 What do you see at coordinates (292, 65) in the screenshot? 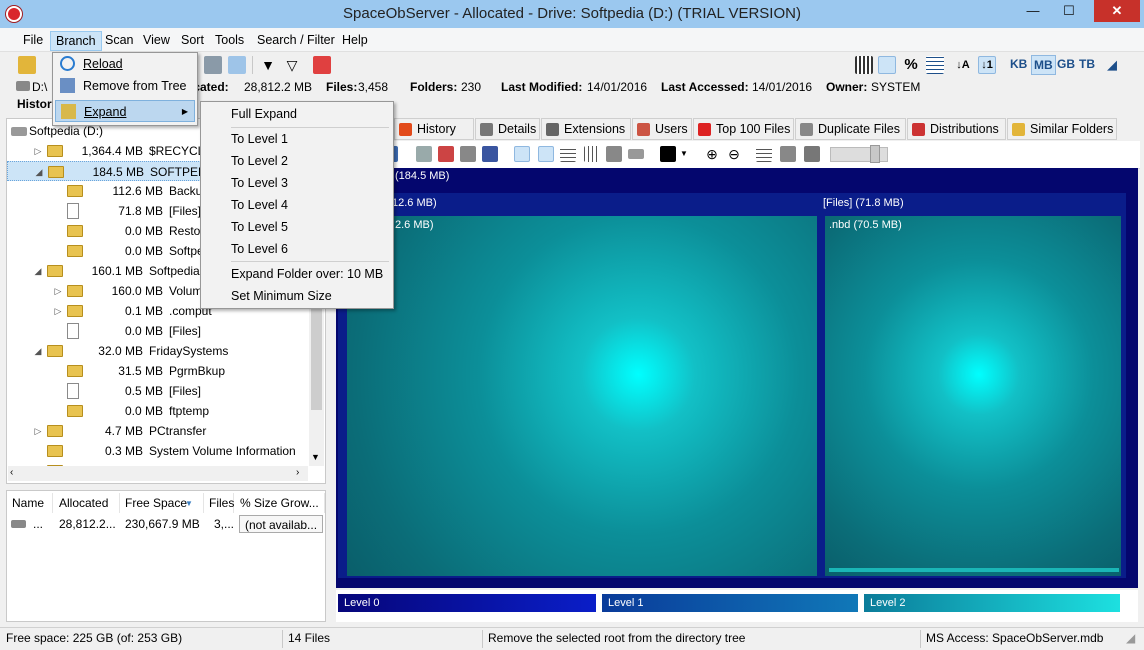
I see `clear-filter-icon: ▽` at bounding box center [292, 65].